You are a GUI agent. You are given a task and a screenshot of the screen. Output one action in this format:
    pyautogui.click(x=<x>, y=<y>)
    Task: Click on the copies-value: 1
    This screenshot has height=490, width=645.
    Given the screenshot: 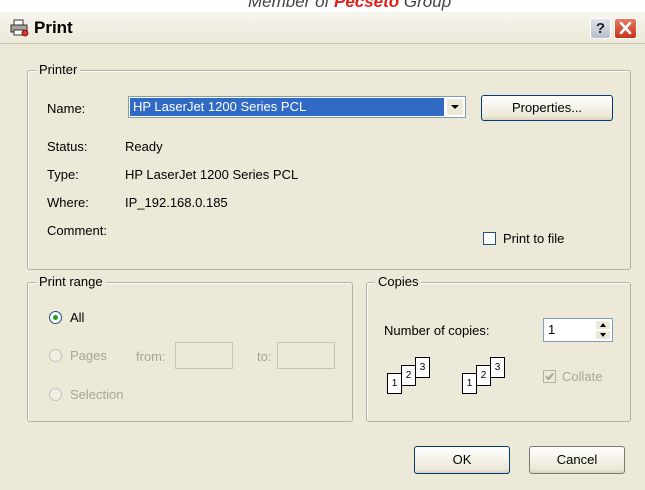 What is the action you would take?
    pyautogui.click(x=552, y=329)
    